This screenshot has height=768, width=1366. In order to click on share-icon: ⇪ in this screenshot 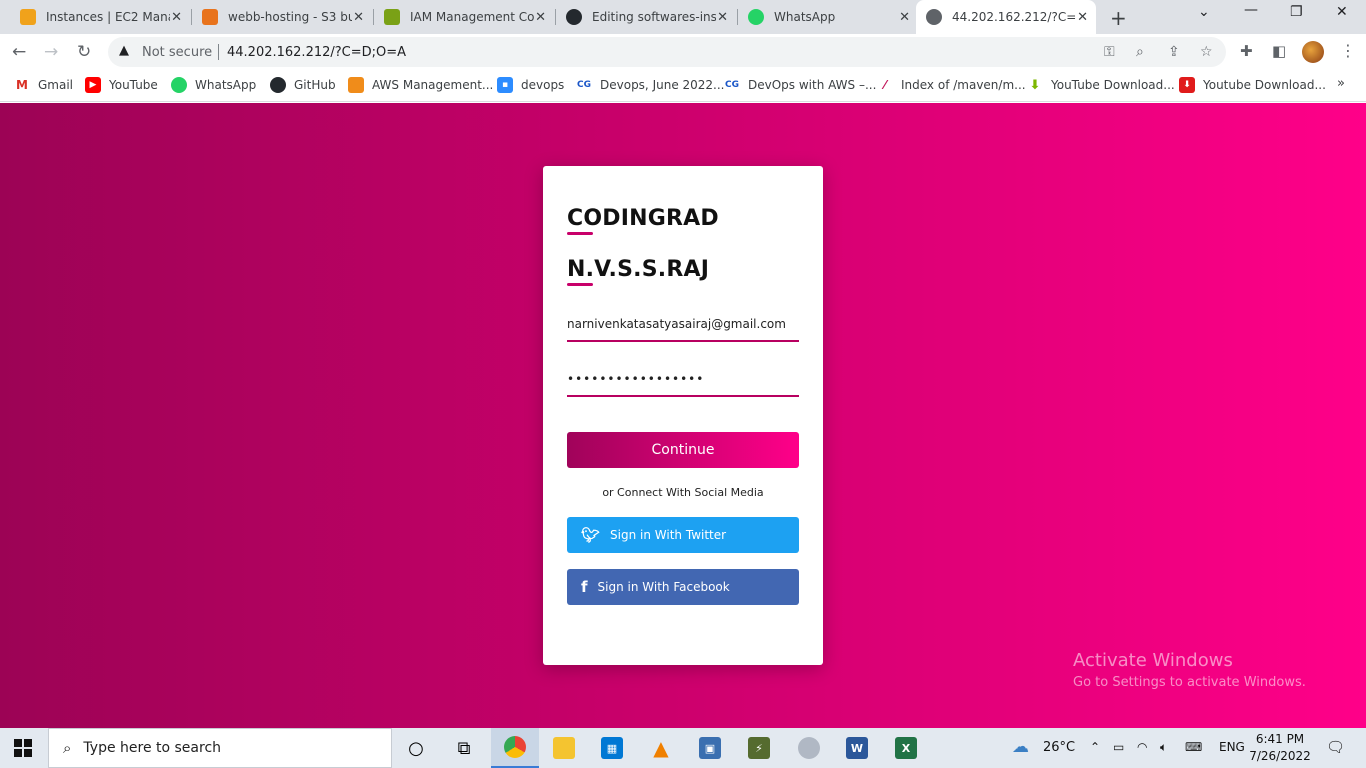, I will do `click(1174, 52)`.